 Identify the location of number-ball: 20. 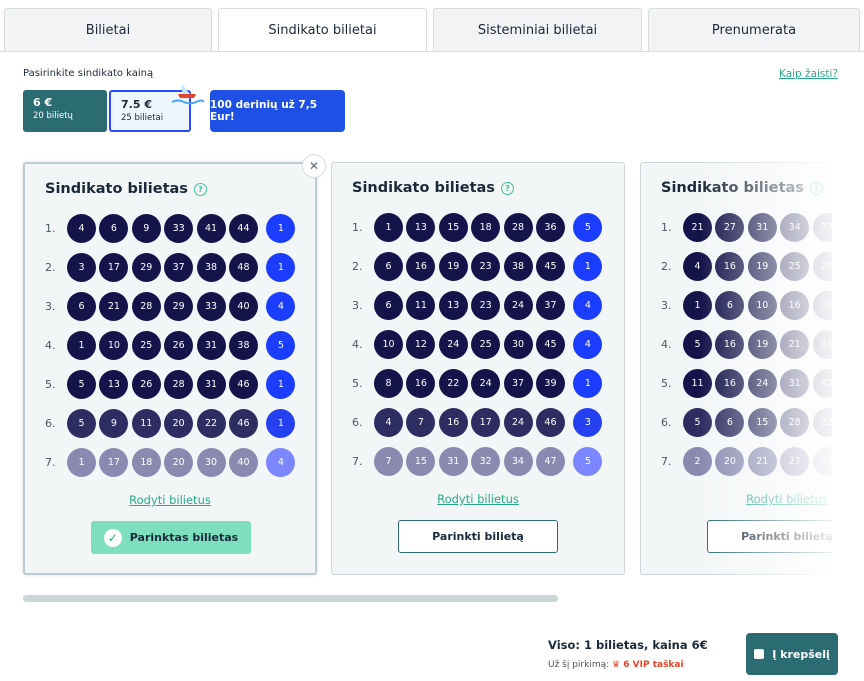
(730, 461).